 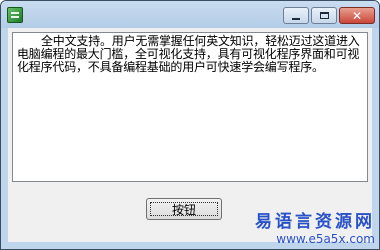 I want to click on watermark: 易语言资源网 www.e5a5x.com, so click(x=315, y=229).